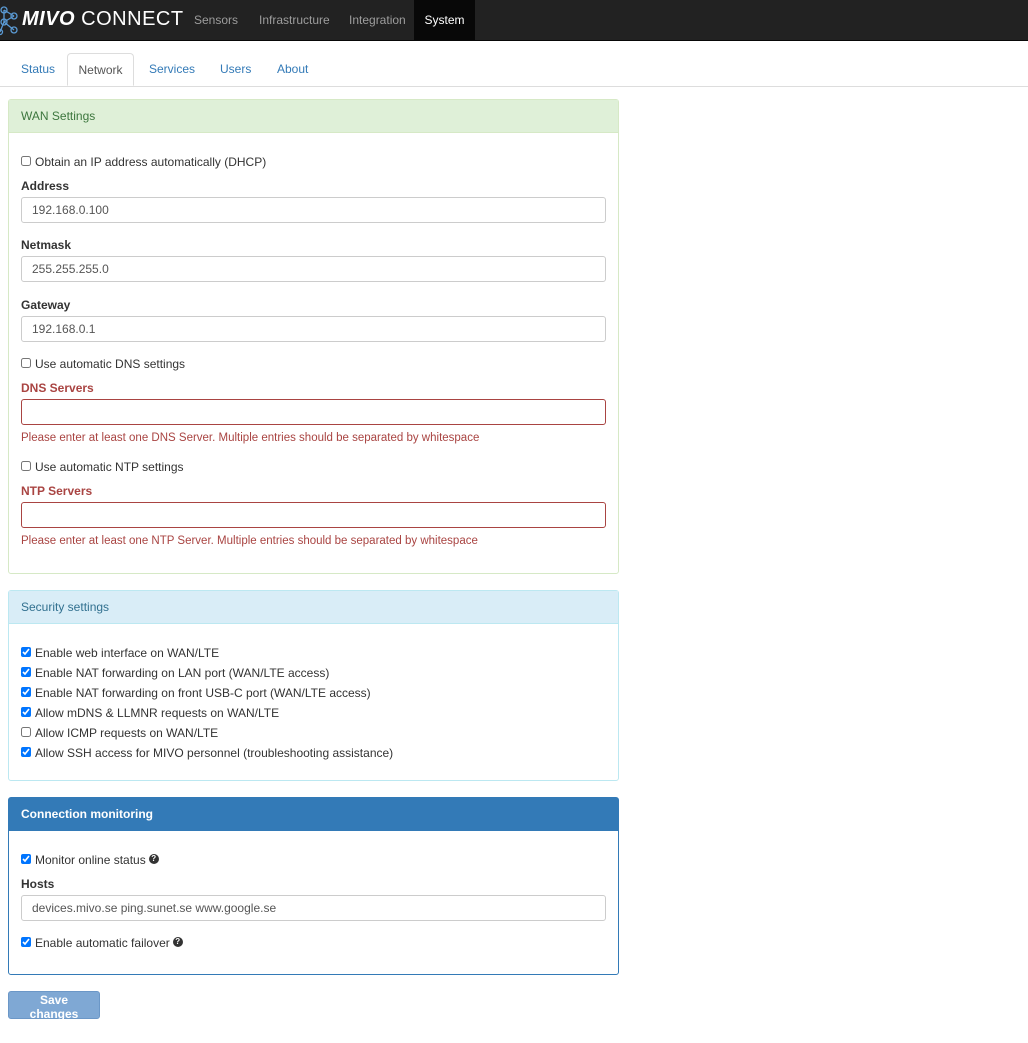  I want to click on security-panel-title: Security settings, so click(313, 607).